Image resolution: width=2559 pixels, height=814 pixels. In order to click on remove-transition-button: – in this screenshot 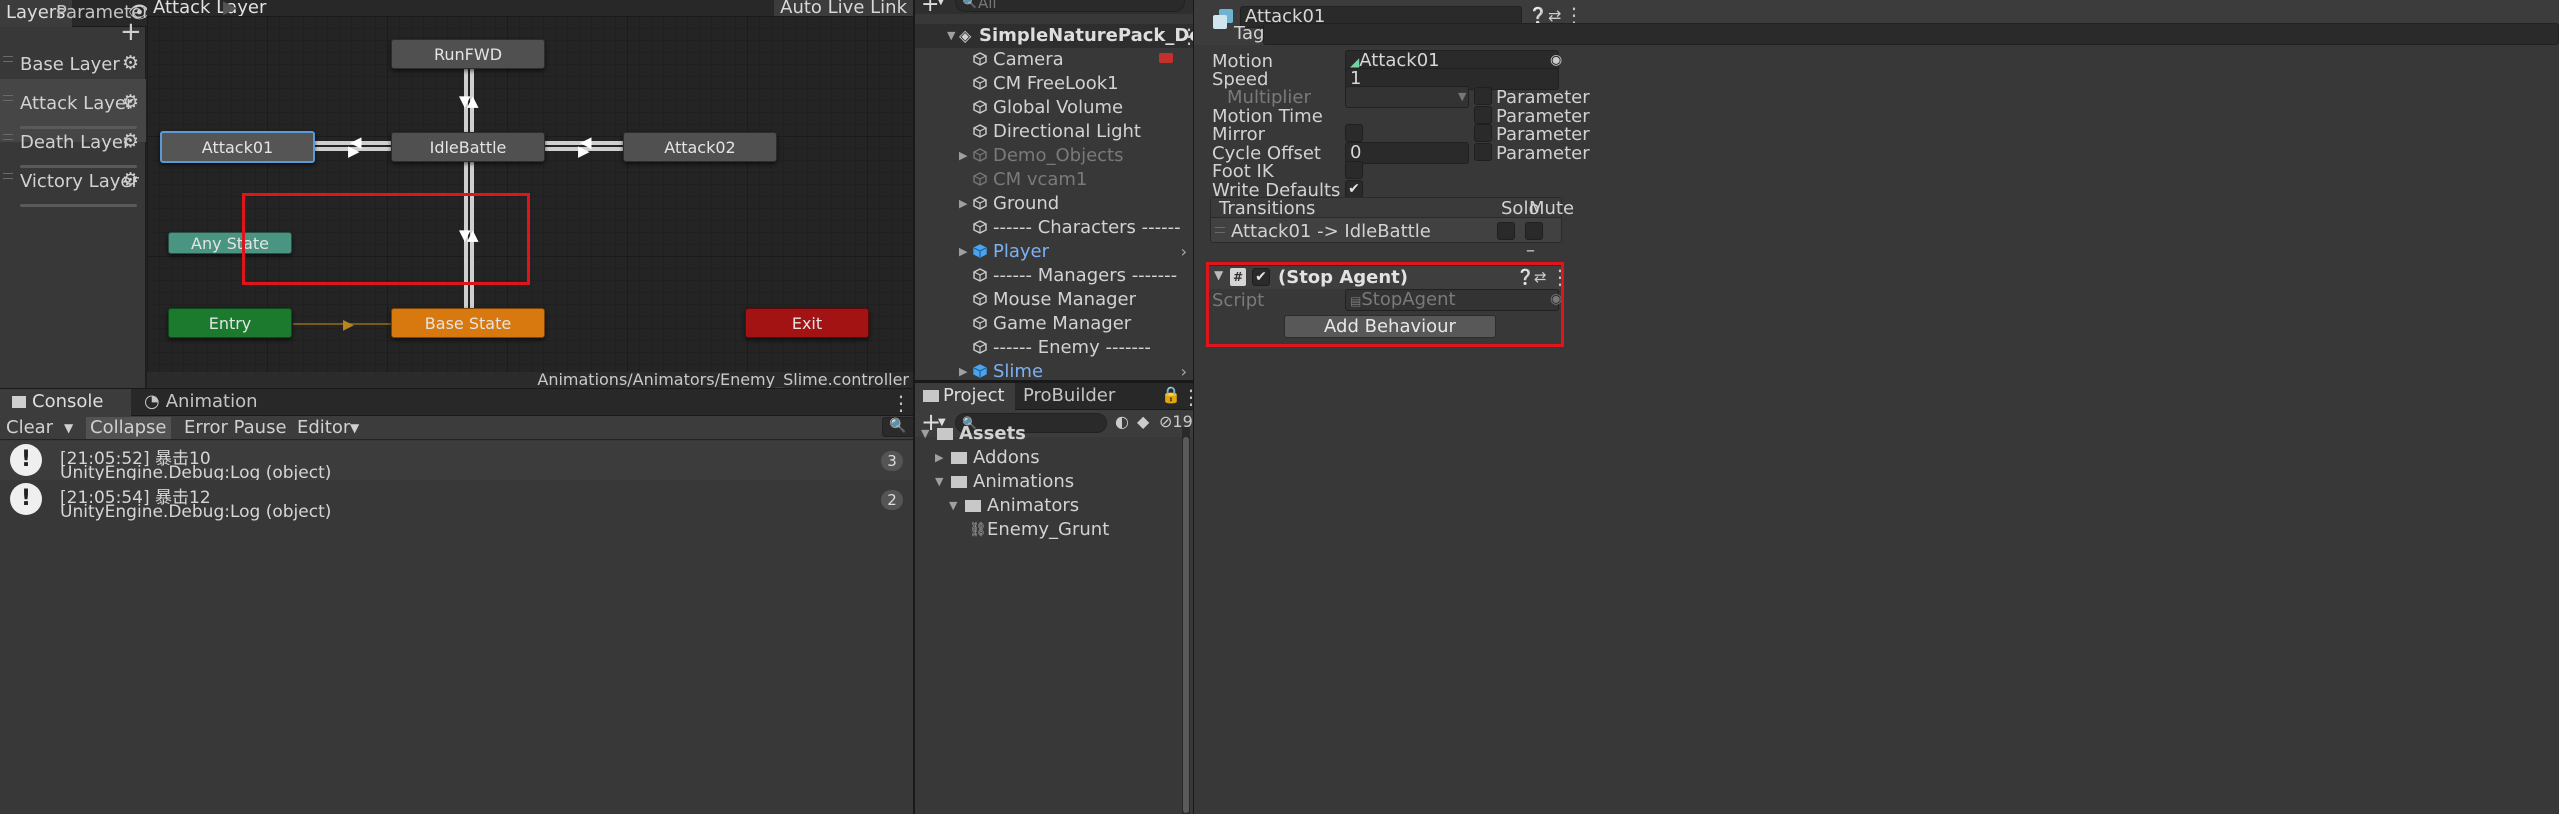, I will do `click(1530, 250)`.